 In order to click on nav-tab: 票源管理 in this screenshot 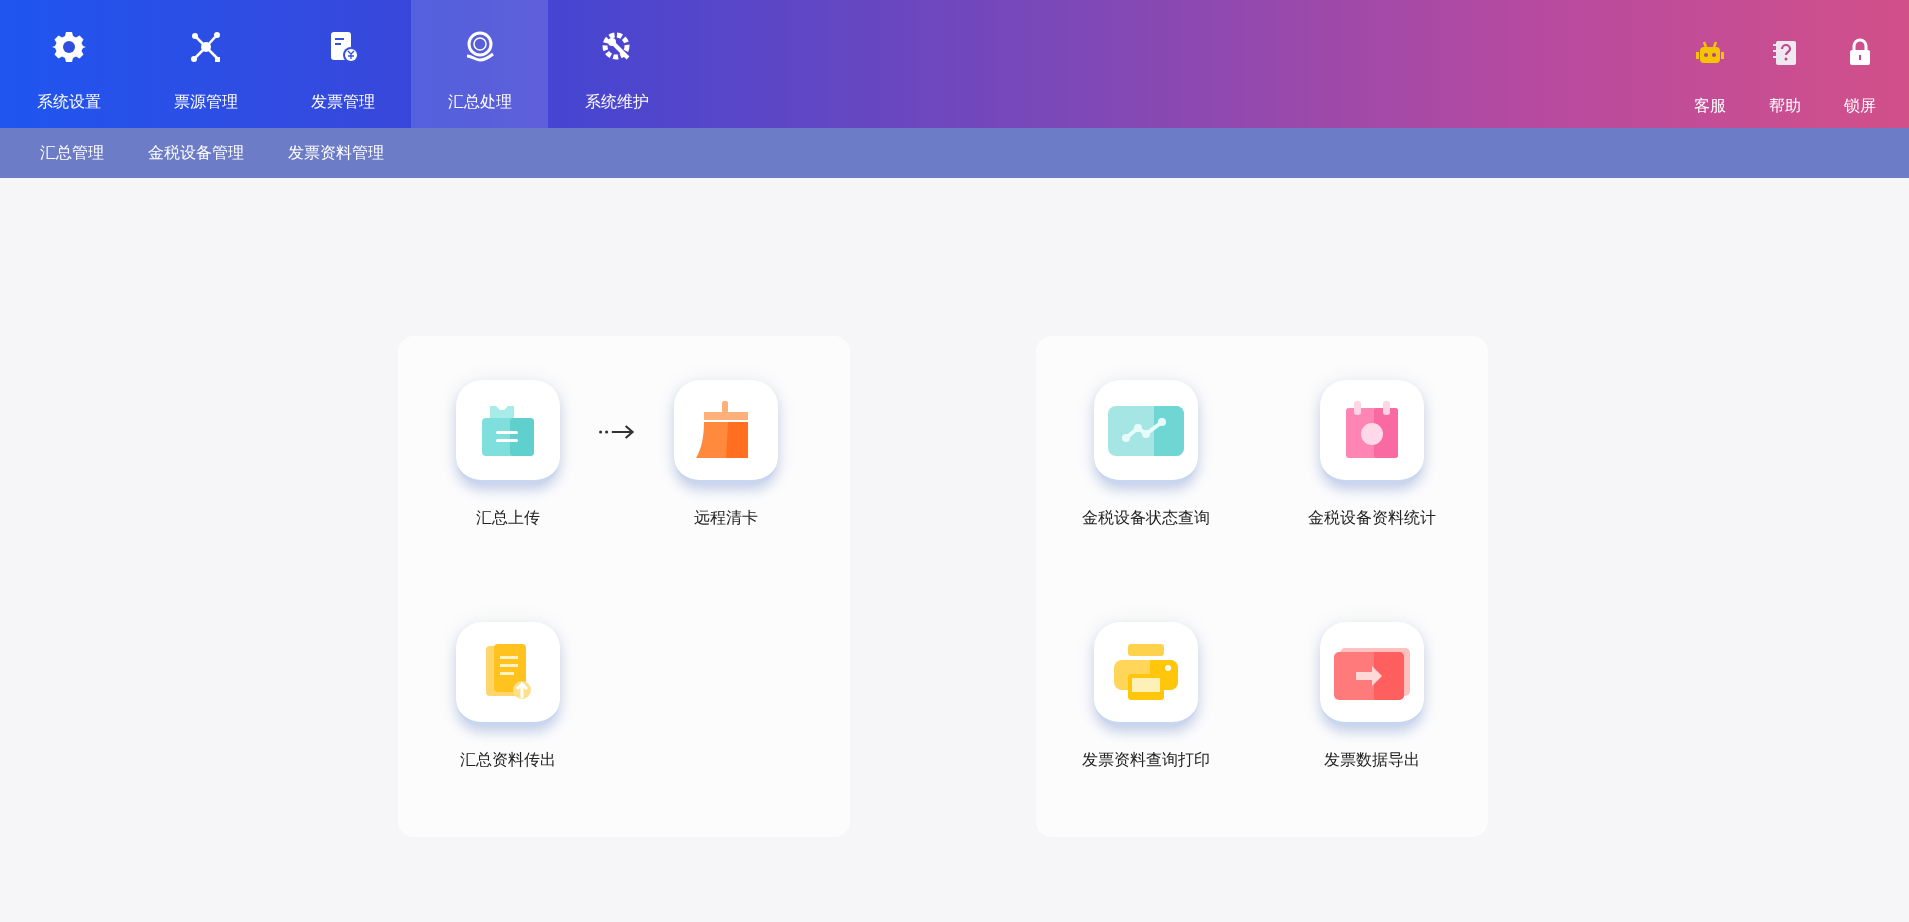, I will do `click(205, 64)`.